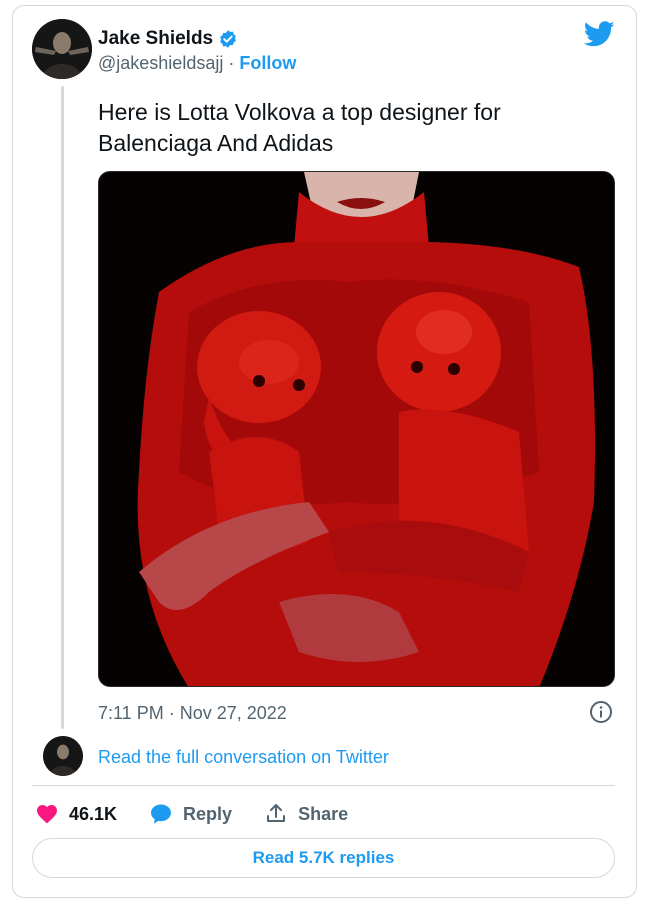 The width and height of the screenshot is (659, 918). I want to click on share-button: Share, so click(306, 814).